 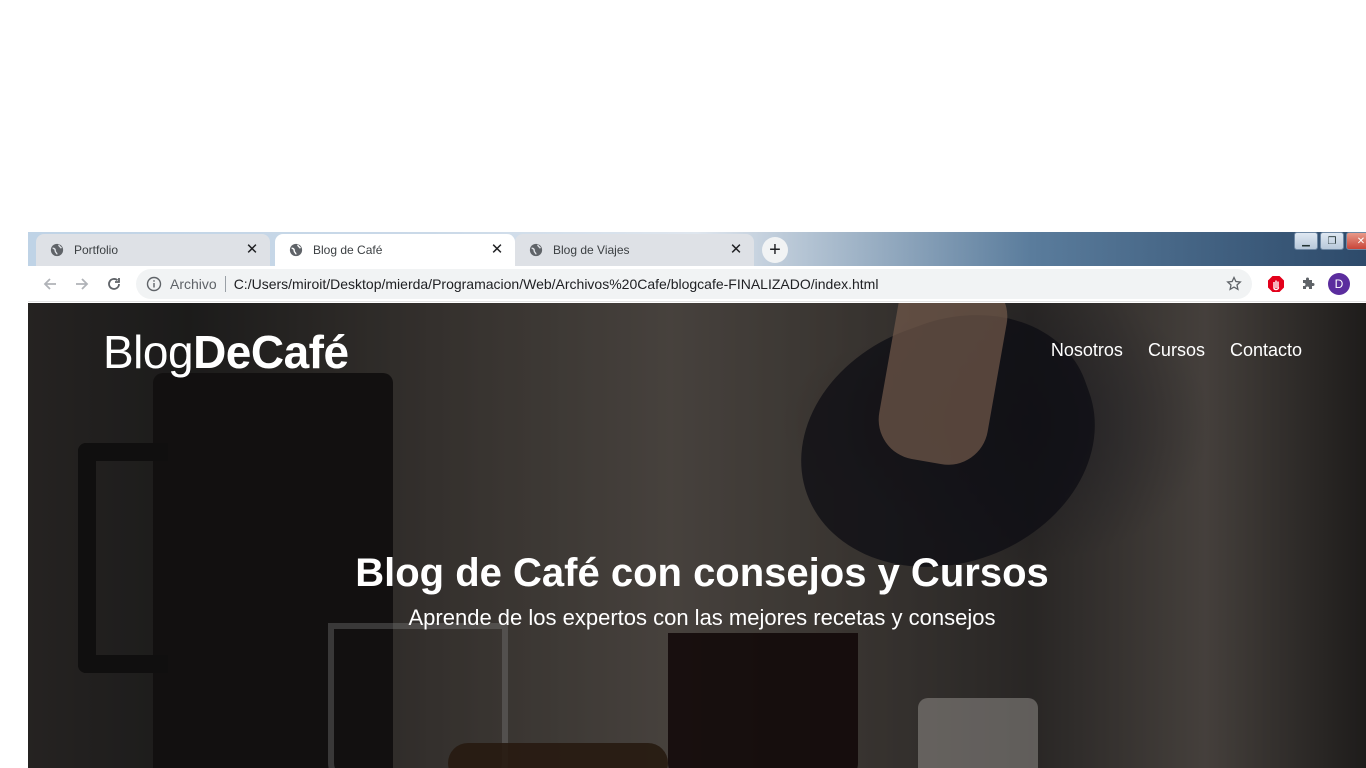 I want to click on arrow-right-icon, so click(x=82, y=284).